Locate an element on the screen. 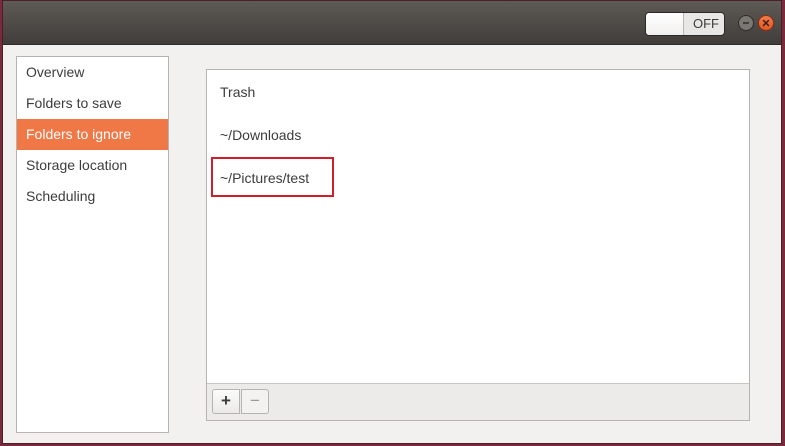  minimize-button is located at coordinates (746, 23).